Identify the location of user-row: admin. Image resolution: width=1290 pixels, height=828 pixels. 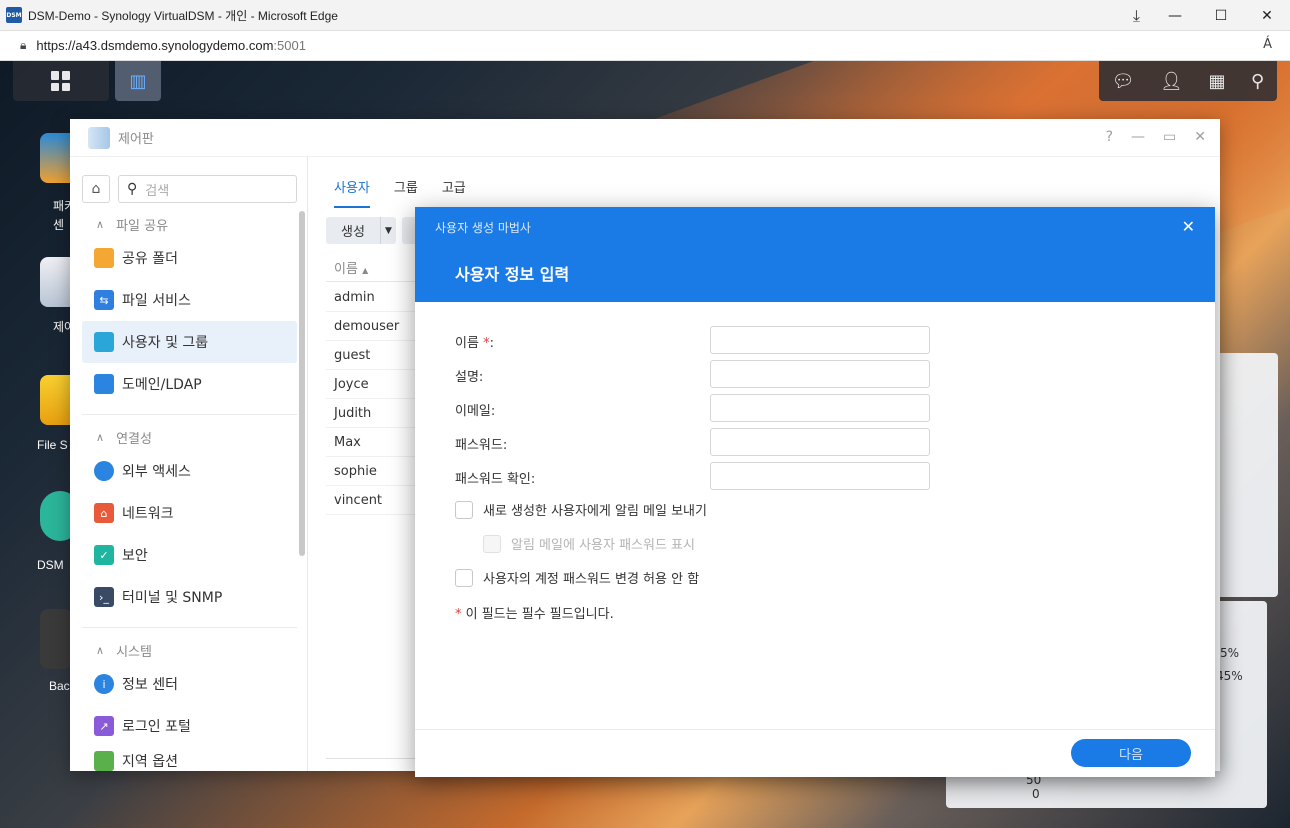
(354, 297).